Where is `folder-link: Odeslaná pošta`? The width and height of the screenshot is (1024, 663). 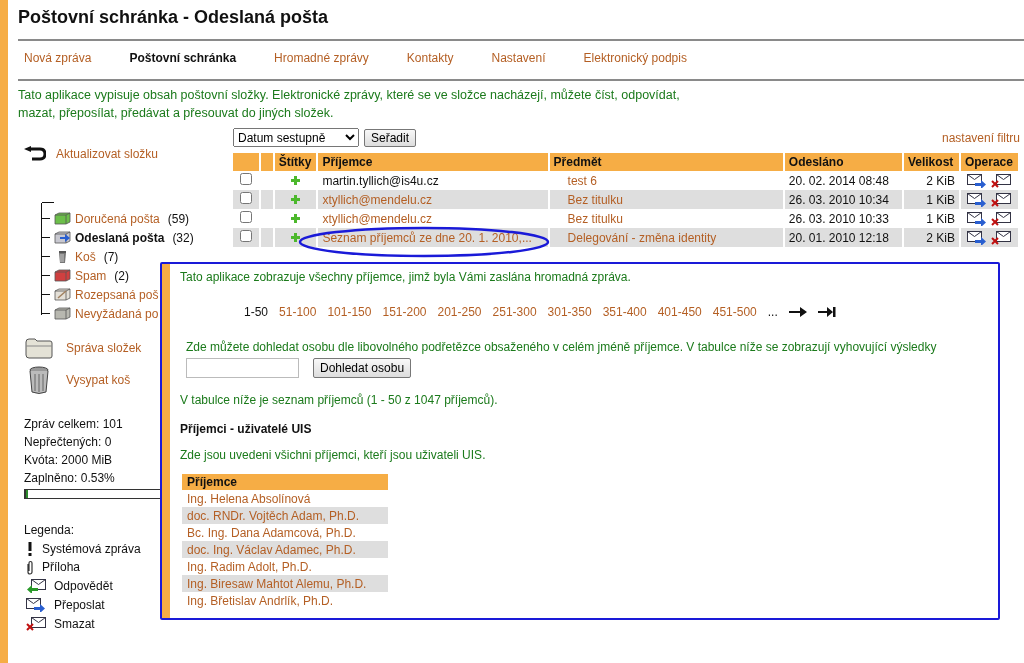
folder-link: Odeslaná pošta is located at coordinates (120, 237).